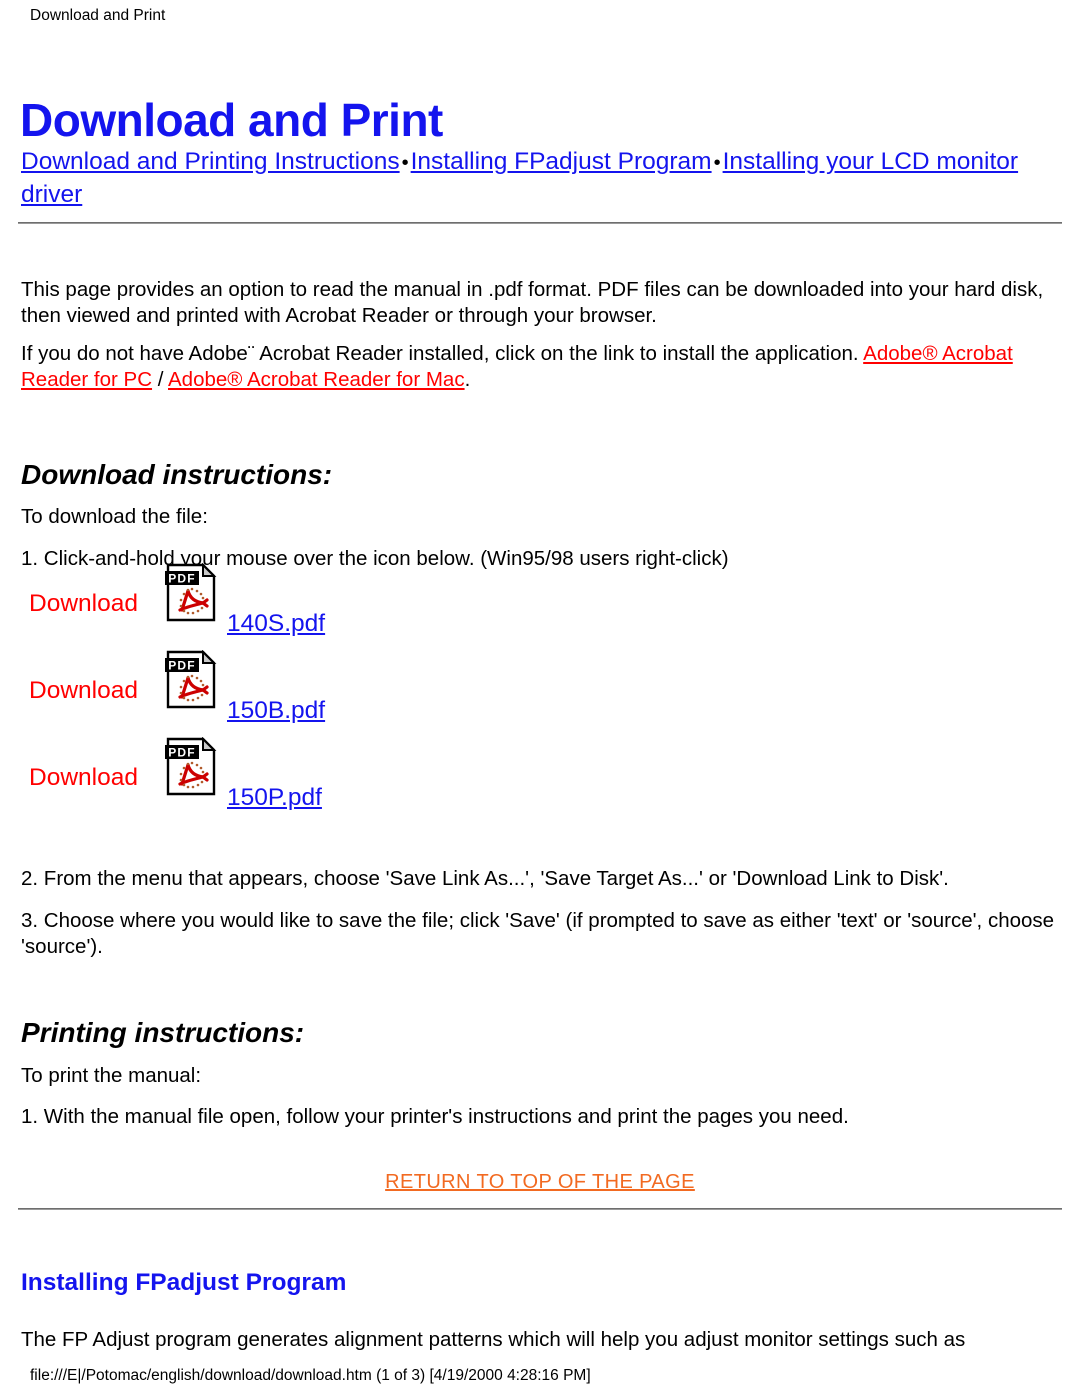 The image size is (1080, 1397). What do you see at coordinates (540, 1209) in the screenshot?
I see `horizontal-rule-bottom` at bounding box center [540, 1209].